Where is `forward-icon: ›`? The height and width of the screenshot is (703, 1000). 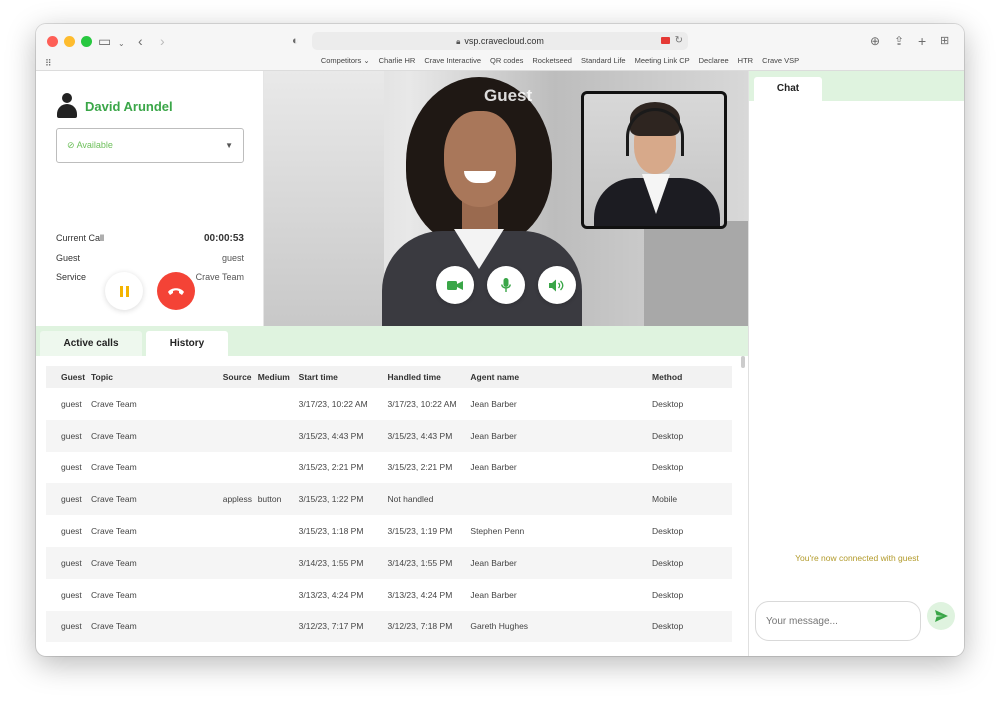 forward-icon: › is located at coordinates (162, 41).